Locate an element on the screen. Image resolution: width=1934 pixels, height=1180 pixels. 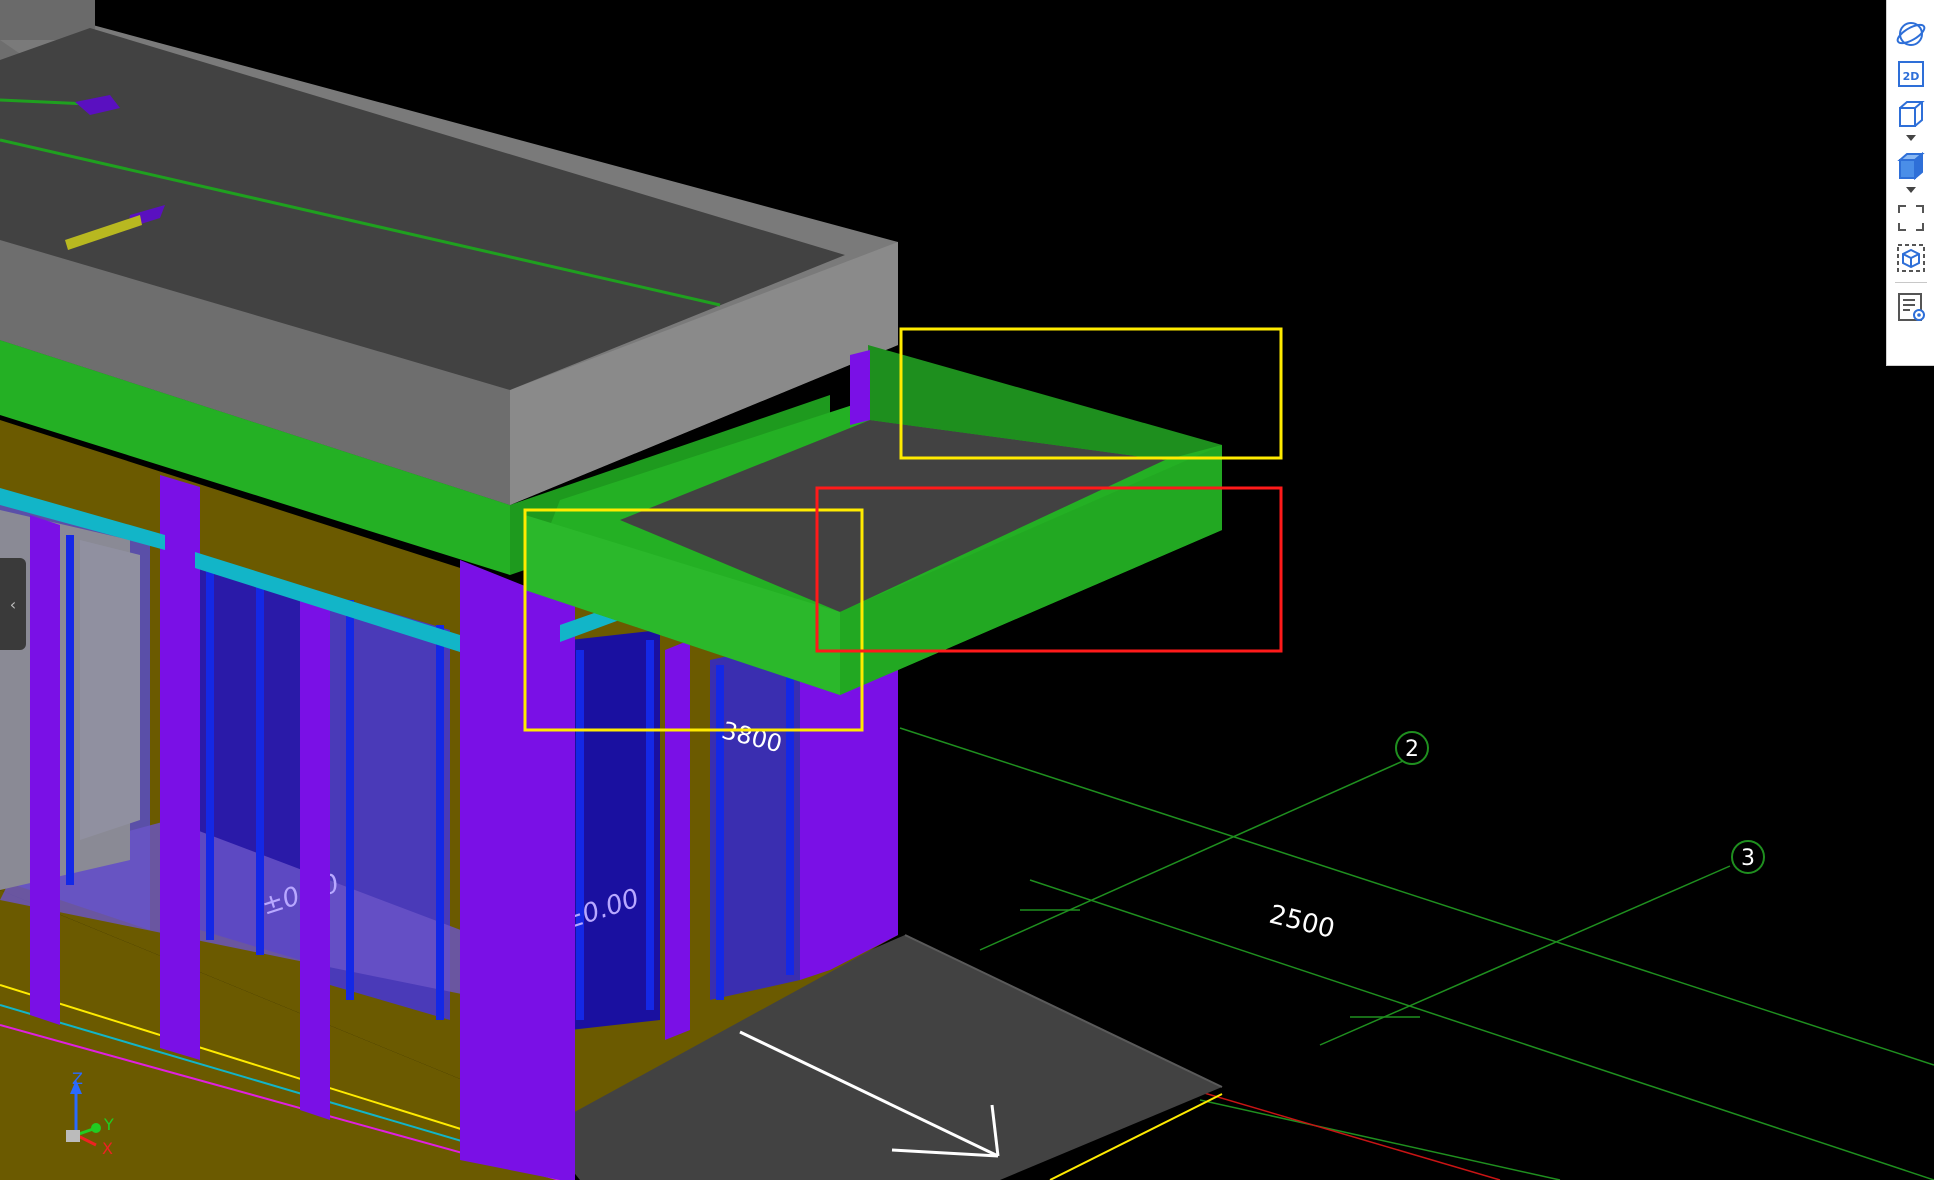
wireframe-box-icon is located at coordinates (1911, 114).